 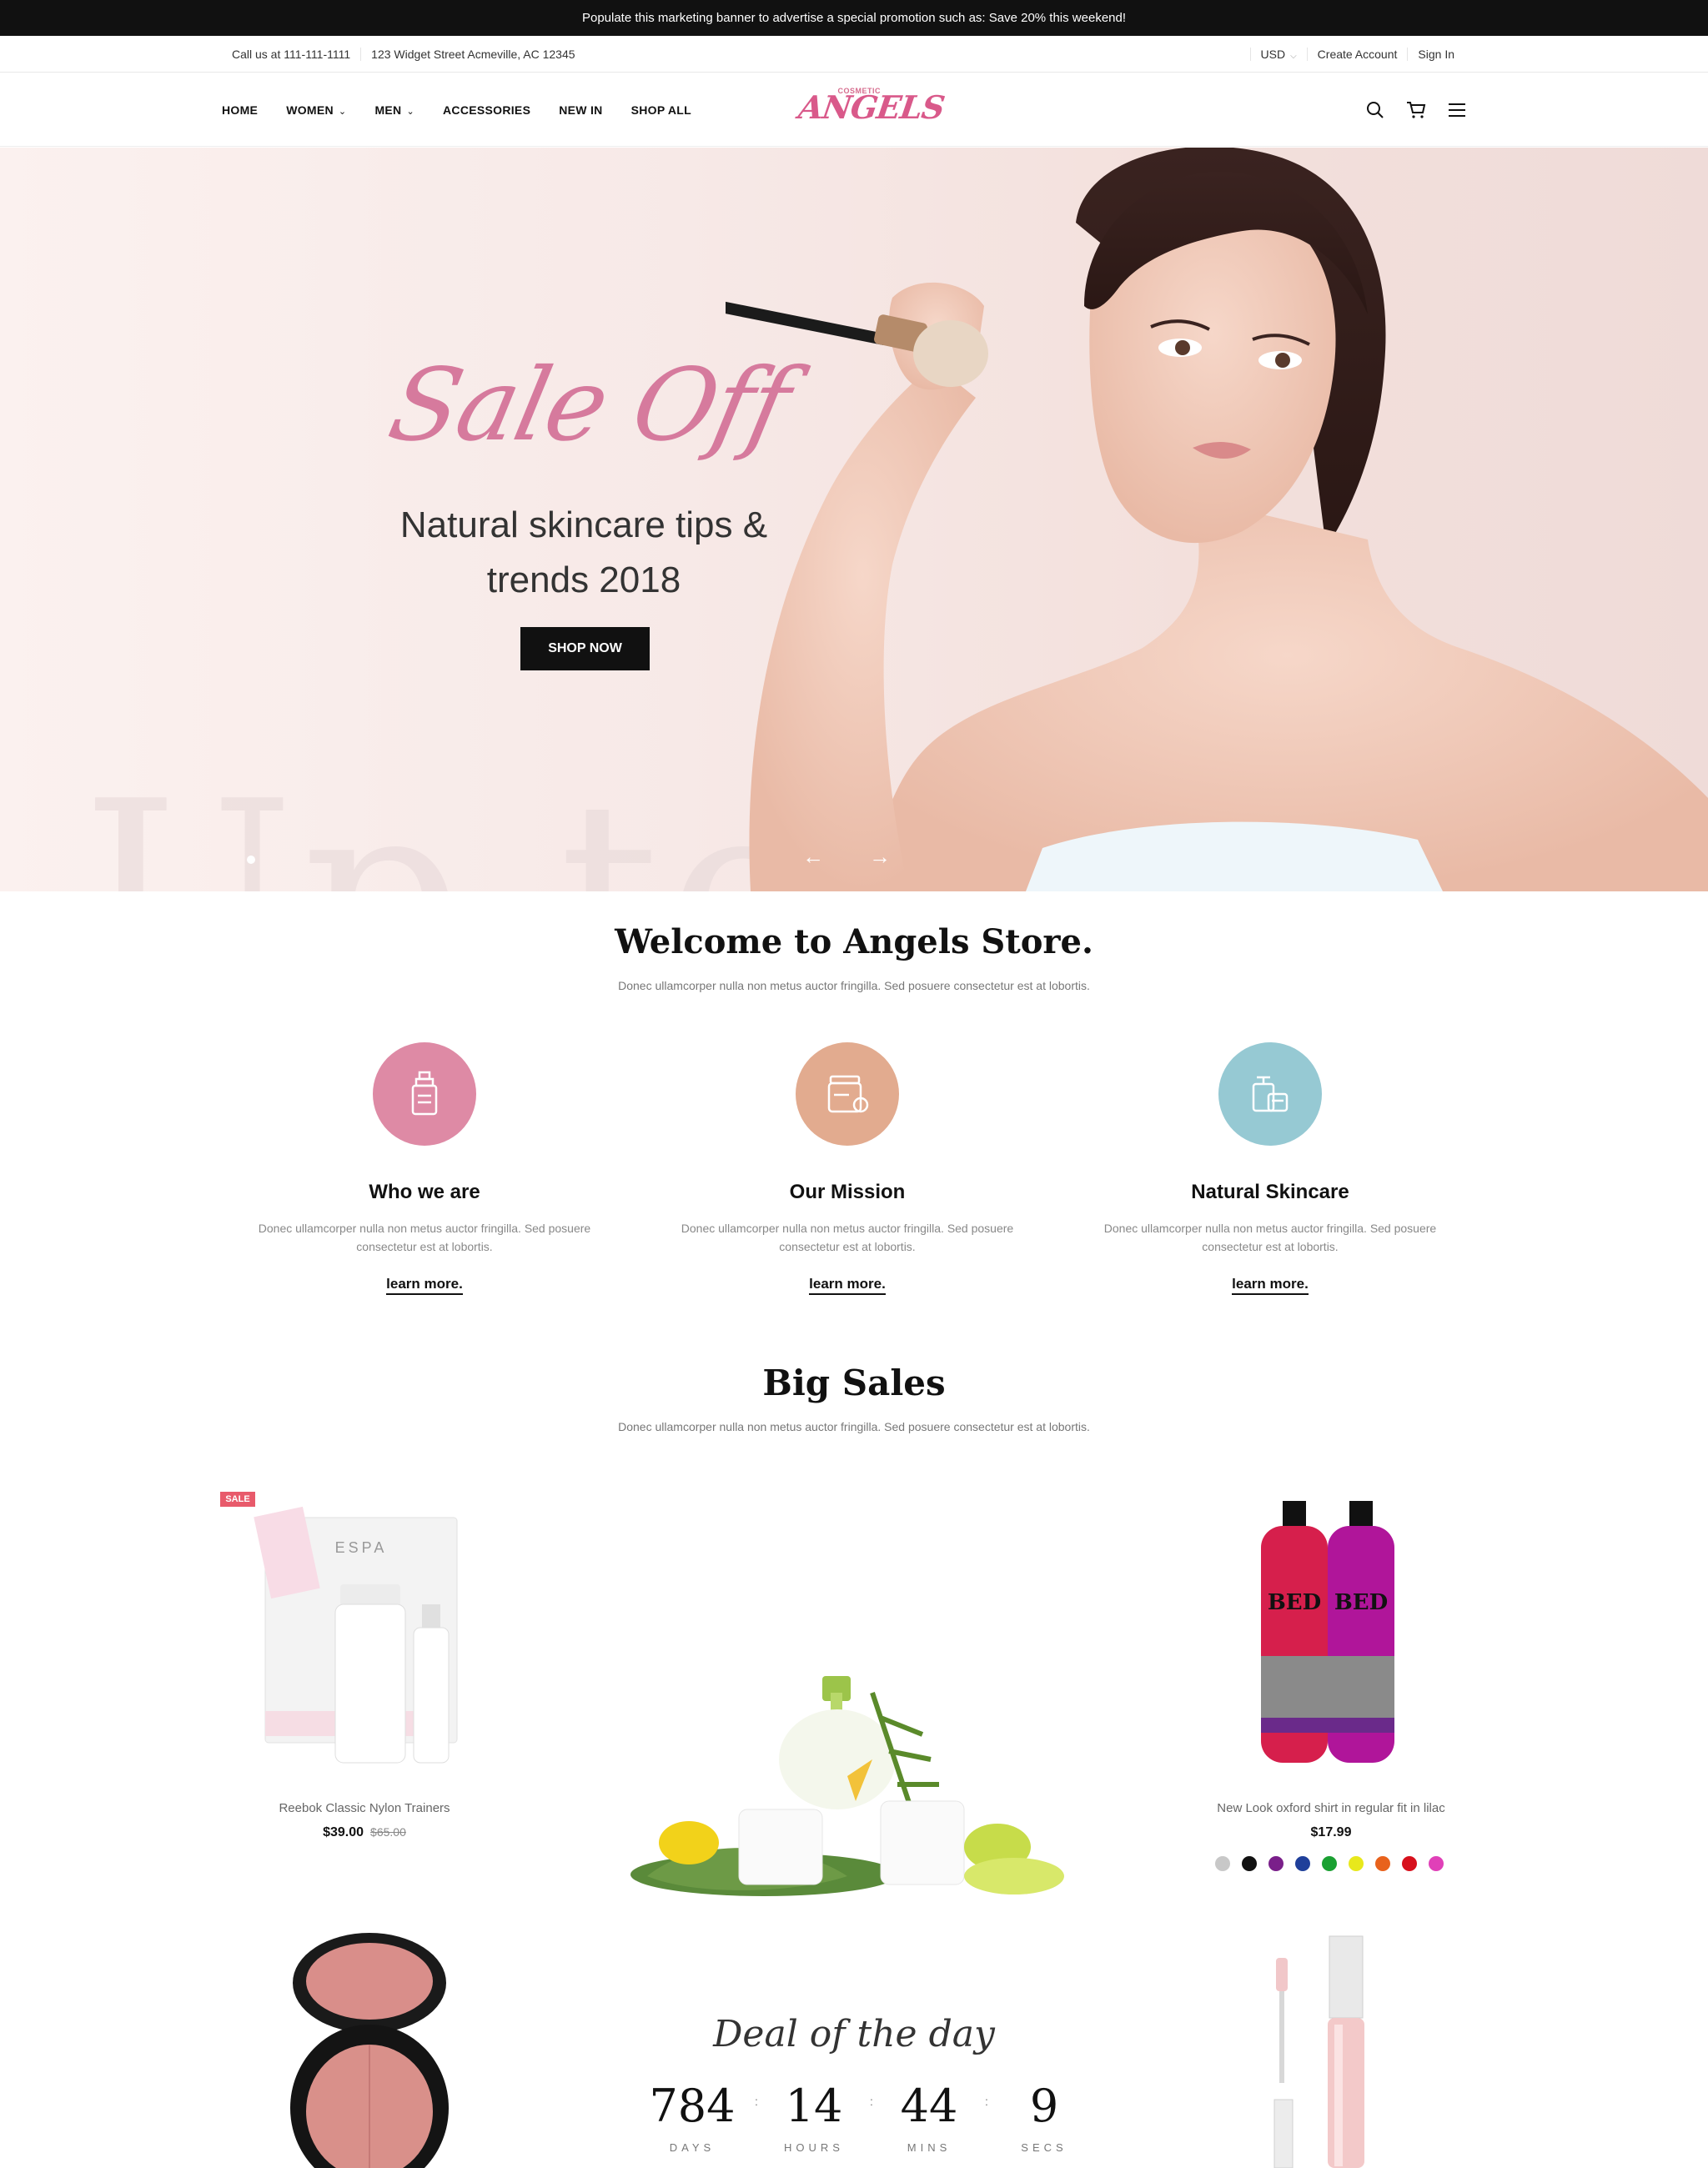 I want to click on nav-item-home: HOME, so click(x=240, y=110).